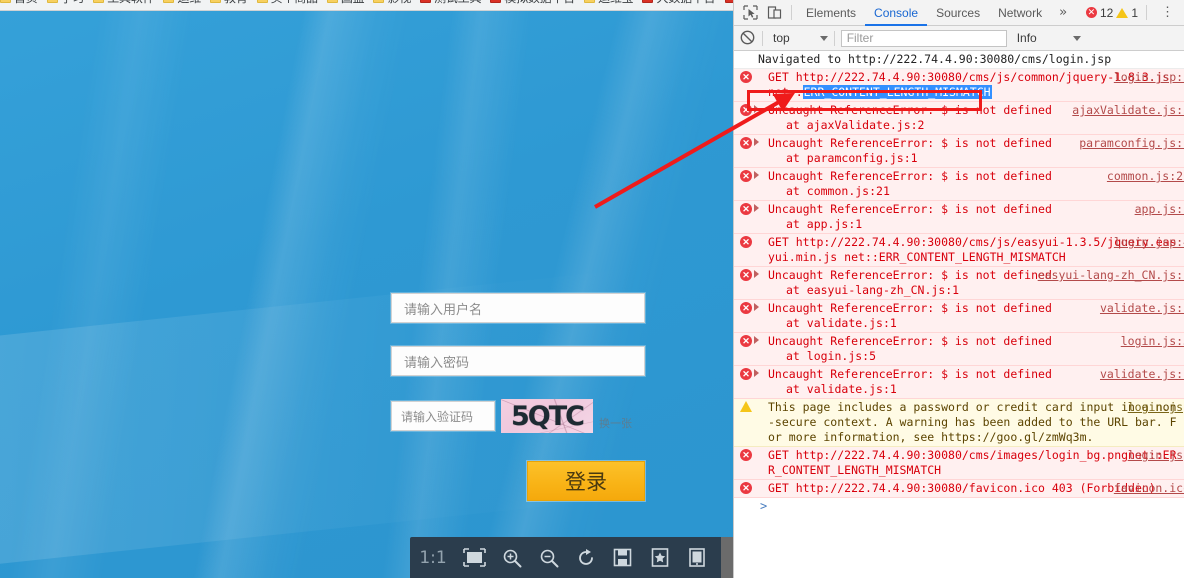  I want to click on stack-frame-link: easyui-lang-zh_CN.js:1, so click(883, 290).